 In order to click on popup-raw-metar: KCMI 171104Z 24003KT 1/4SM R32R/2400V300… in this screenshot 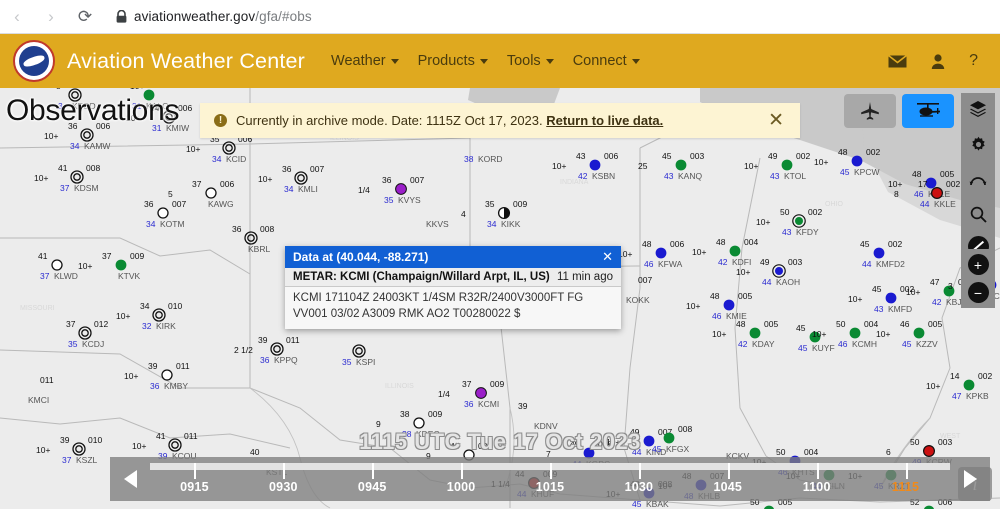, I will do `click(453, 308)`.